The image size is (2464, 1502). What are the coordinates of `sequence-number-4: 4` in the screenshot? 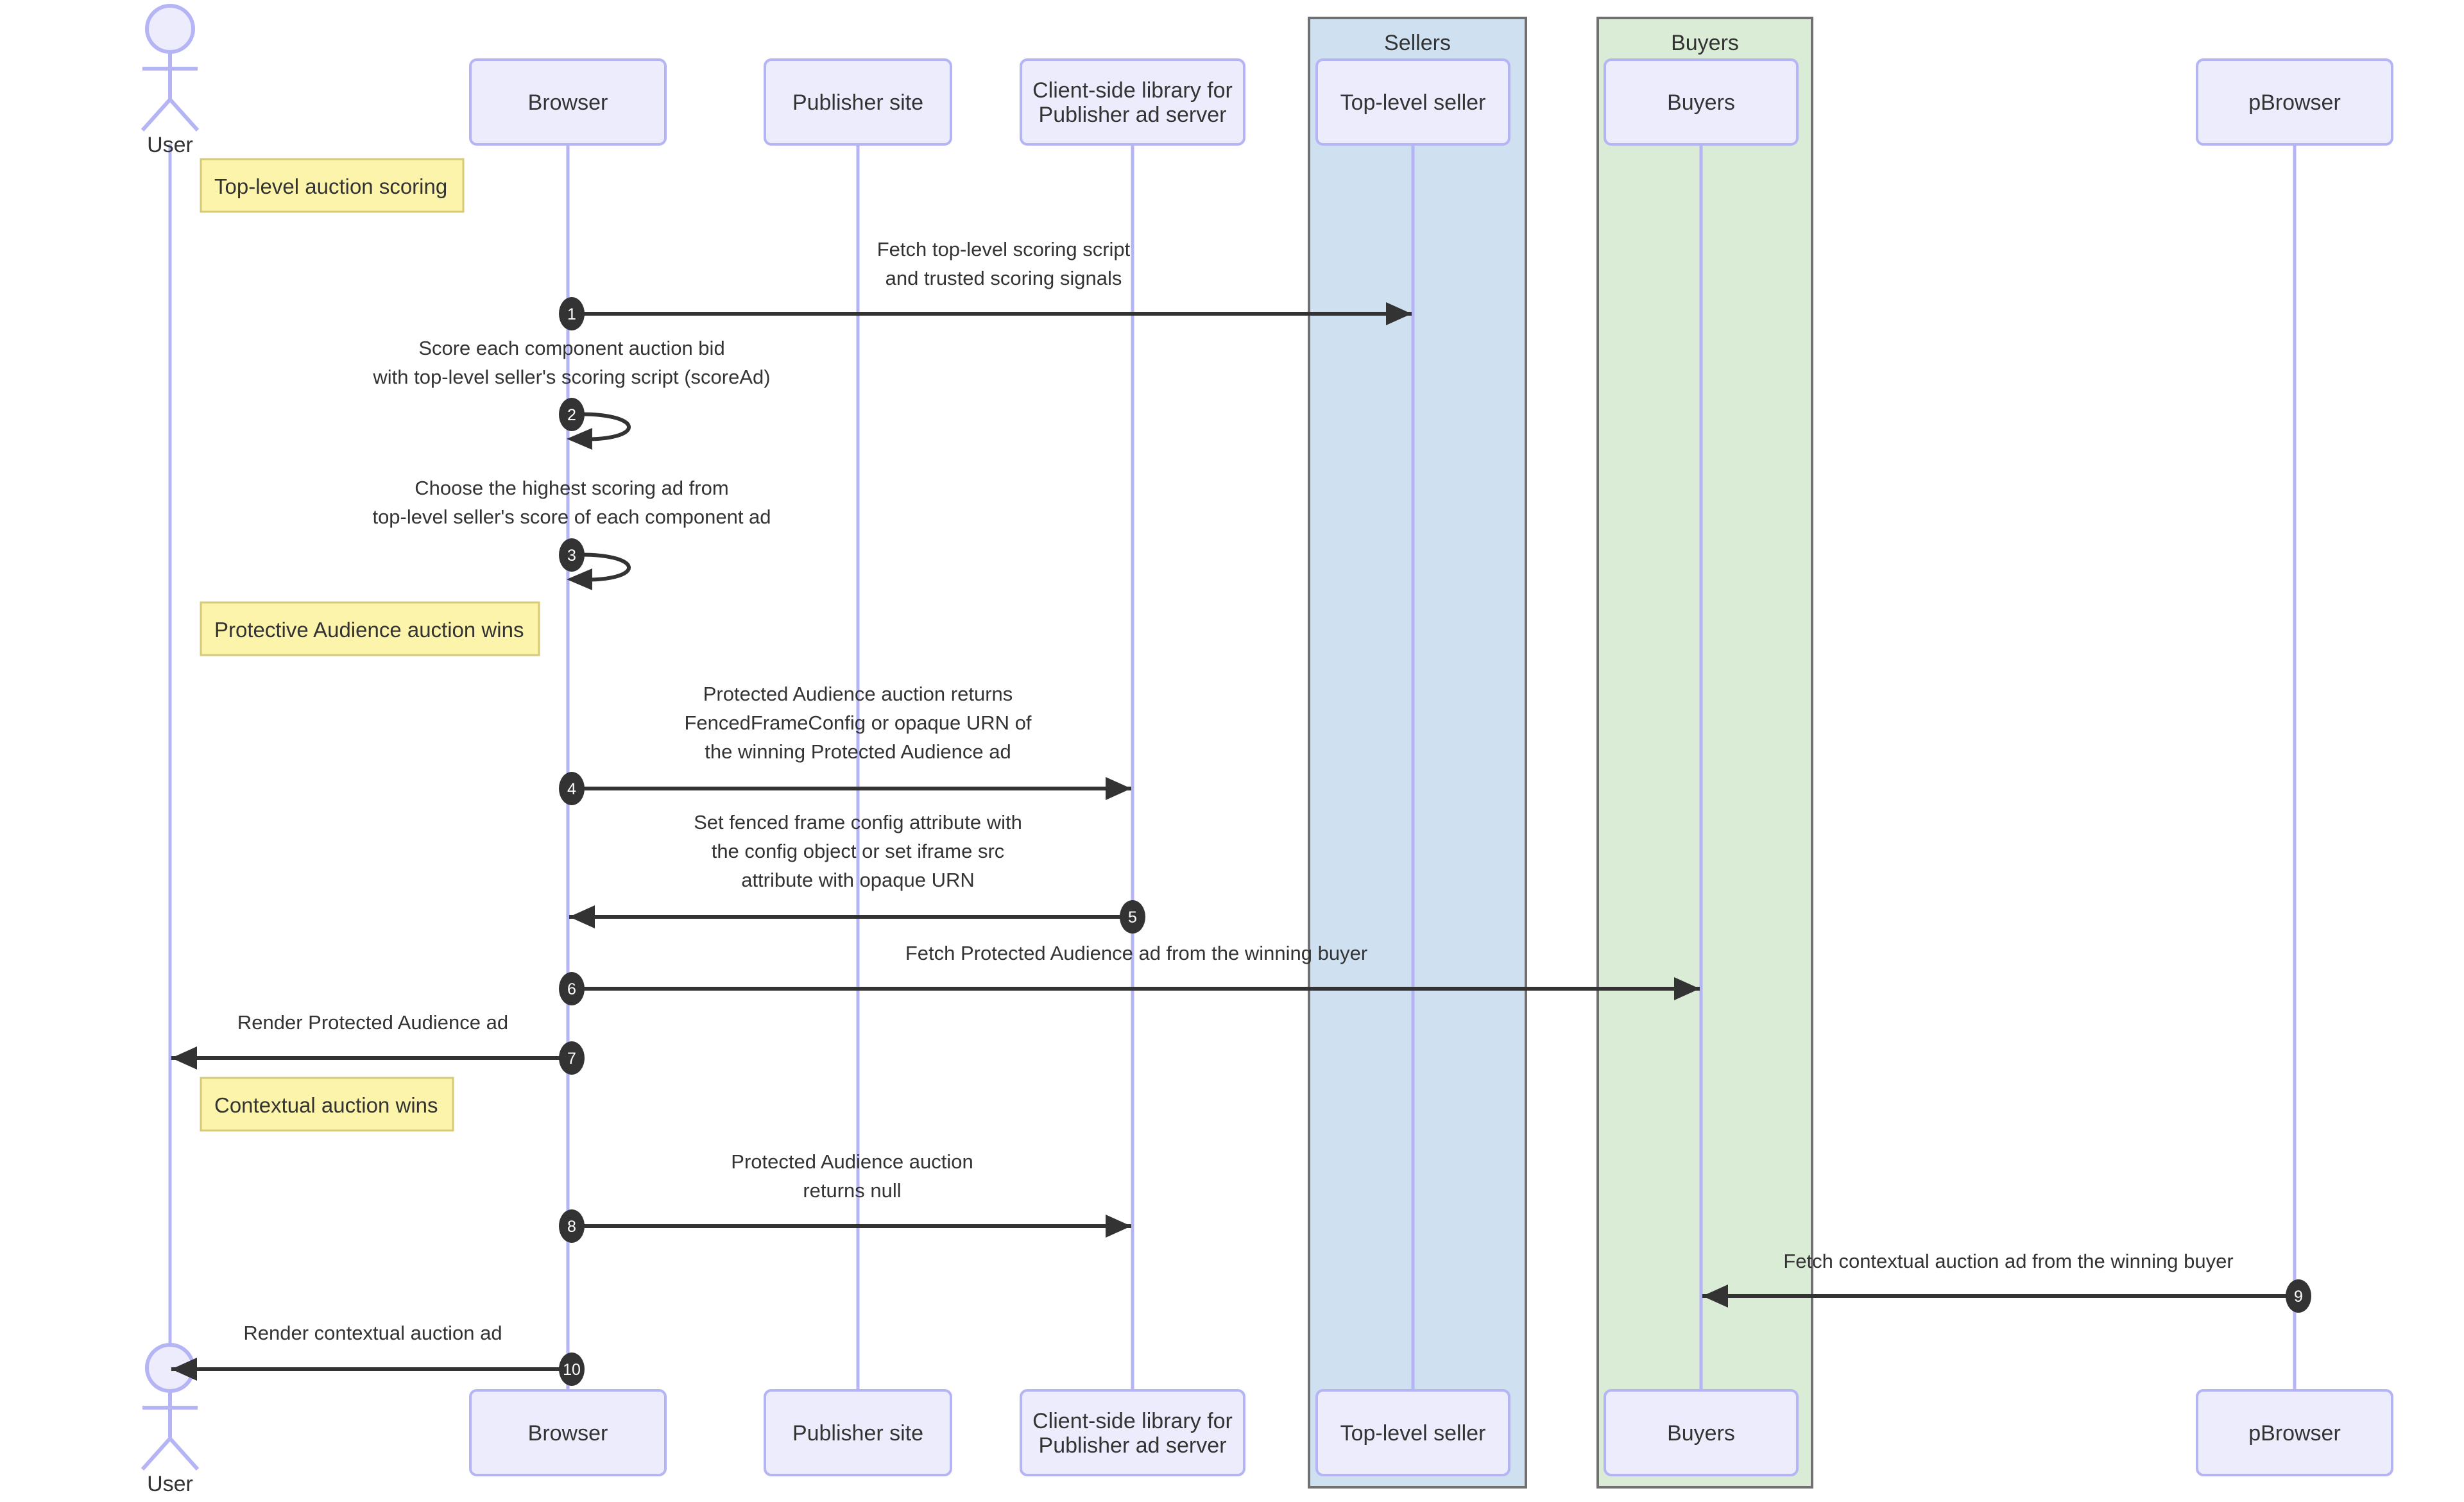 It's located at (572, 789).